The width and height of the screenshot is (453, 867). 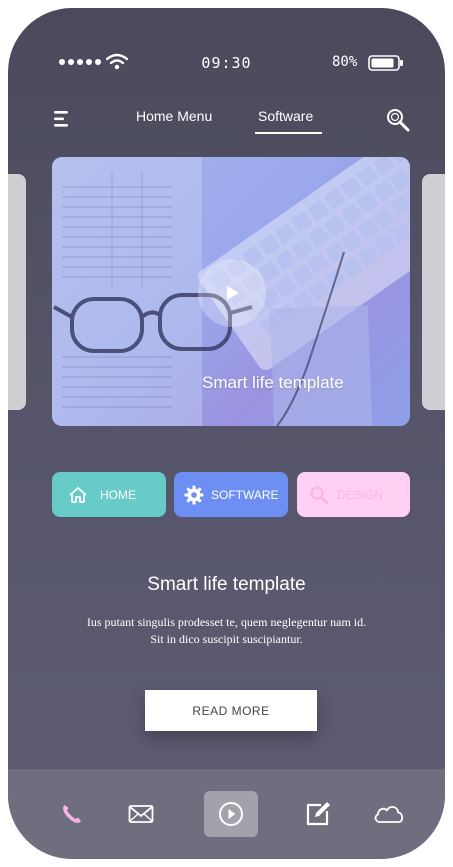 What do you see at coordinates (288, 133) in the screenshot?
I see `active-nav-indicator` at bounding box center [288, 133].